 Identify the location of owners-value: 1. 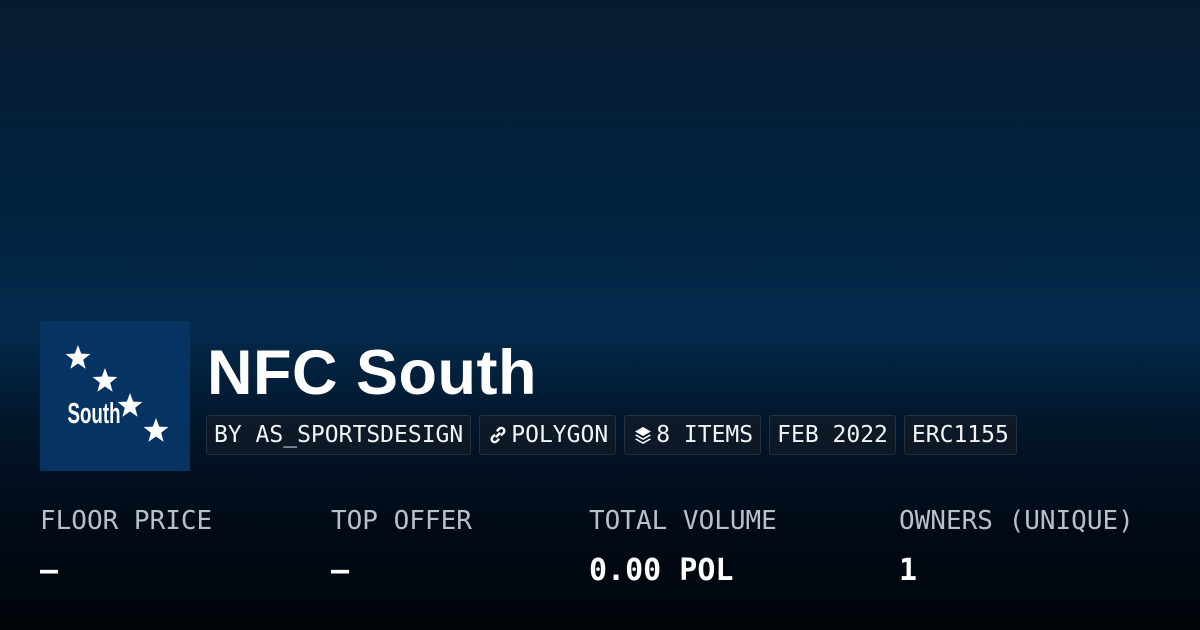
(908, 570).